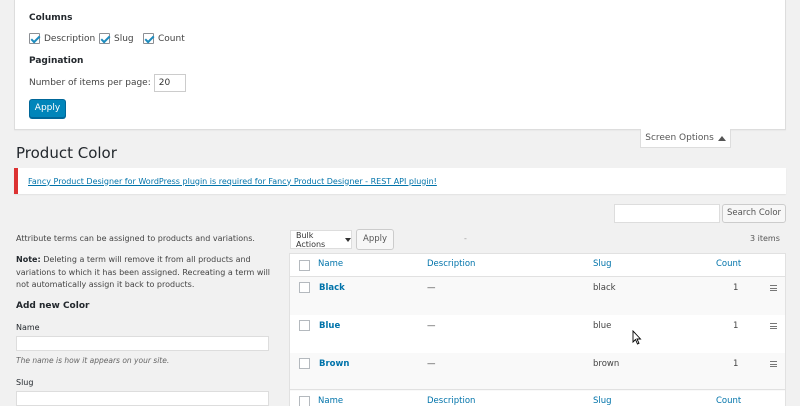 This screenshot has width=800, height=406. What do you see at coordinates (537, 397) in the screenshot?
I see `table-footer-row: Name Description Slug Count` at bounding box center [537, 397].